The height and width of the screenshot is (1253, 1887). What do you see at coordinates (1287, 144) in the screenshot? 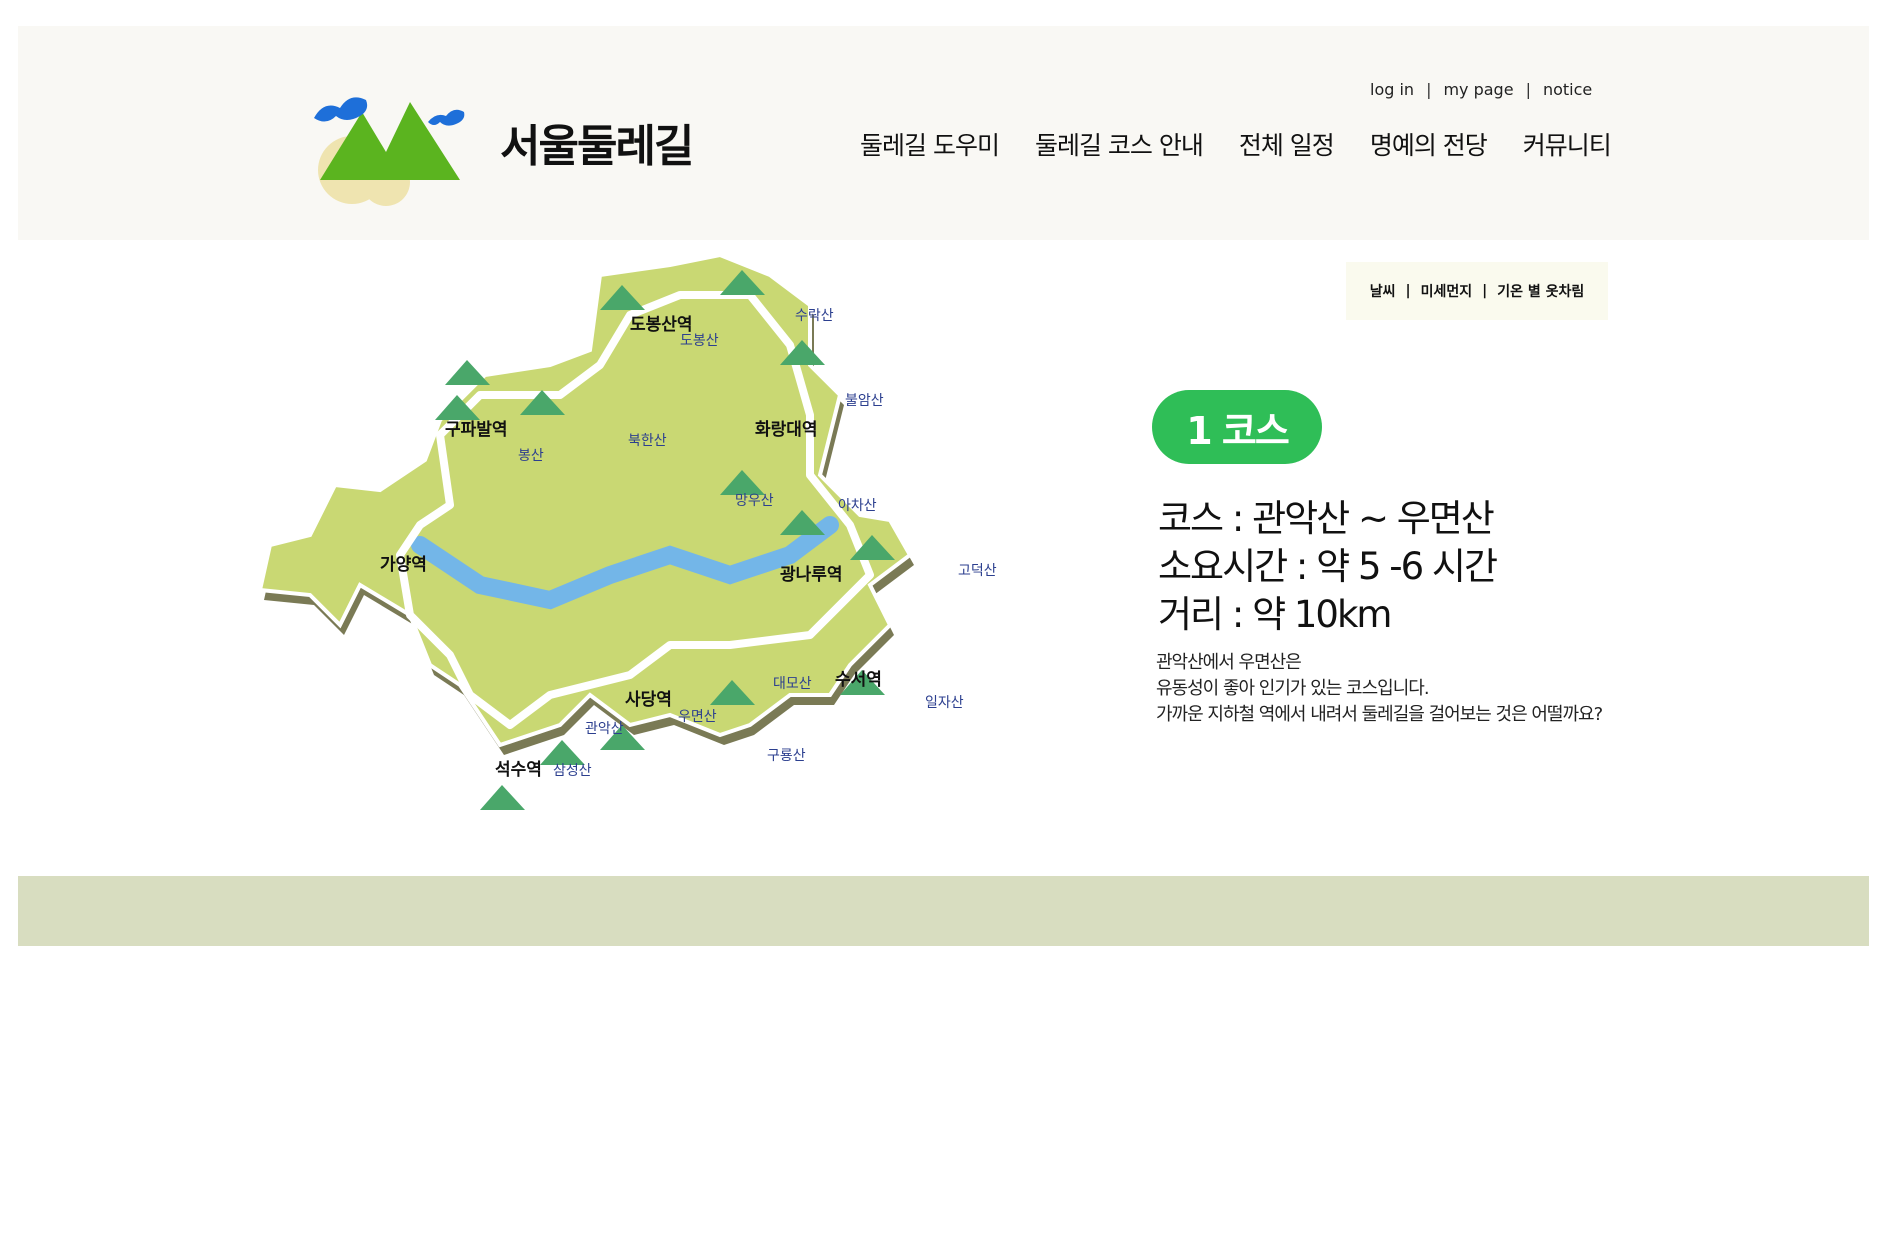
I see `nav-schedule: 전체 일정` at bounding box center [1287, 144].